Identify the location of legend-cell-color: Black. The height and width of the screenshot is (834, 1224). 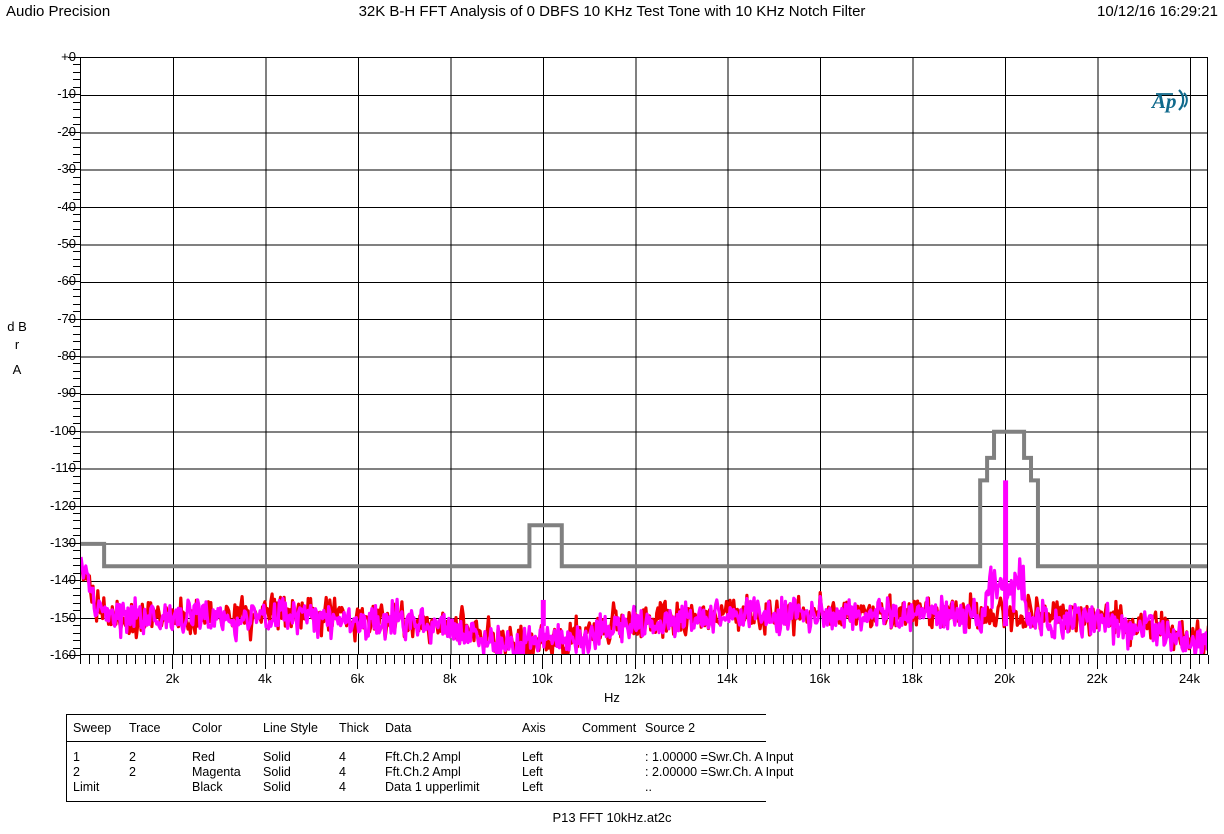
(207, 787).